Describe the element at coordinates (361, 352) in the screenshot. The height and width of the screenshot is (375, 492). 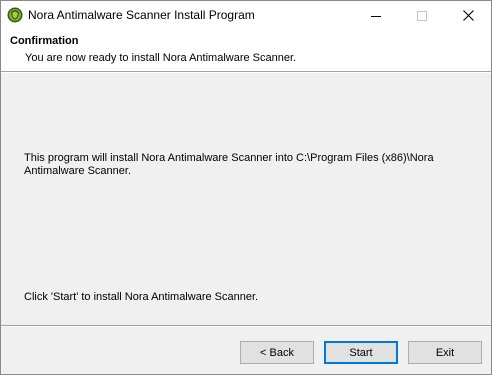
I see `start-button: Start` at that location.